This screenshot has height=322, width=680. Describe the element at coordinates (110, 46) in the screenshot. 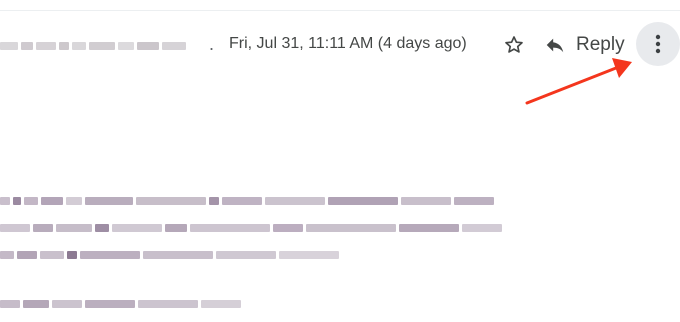

I see `redacted-sender` at that location.